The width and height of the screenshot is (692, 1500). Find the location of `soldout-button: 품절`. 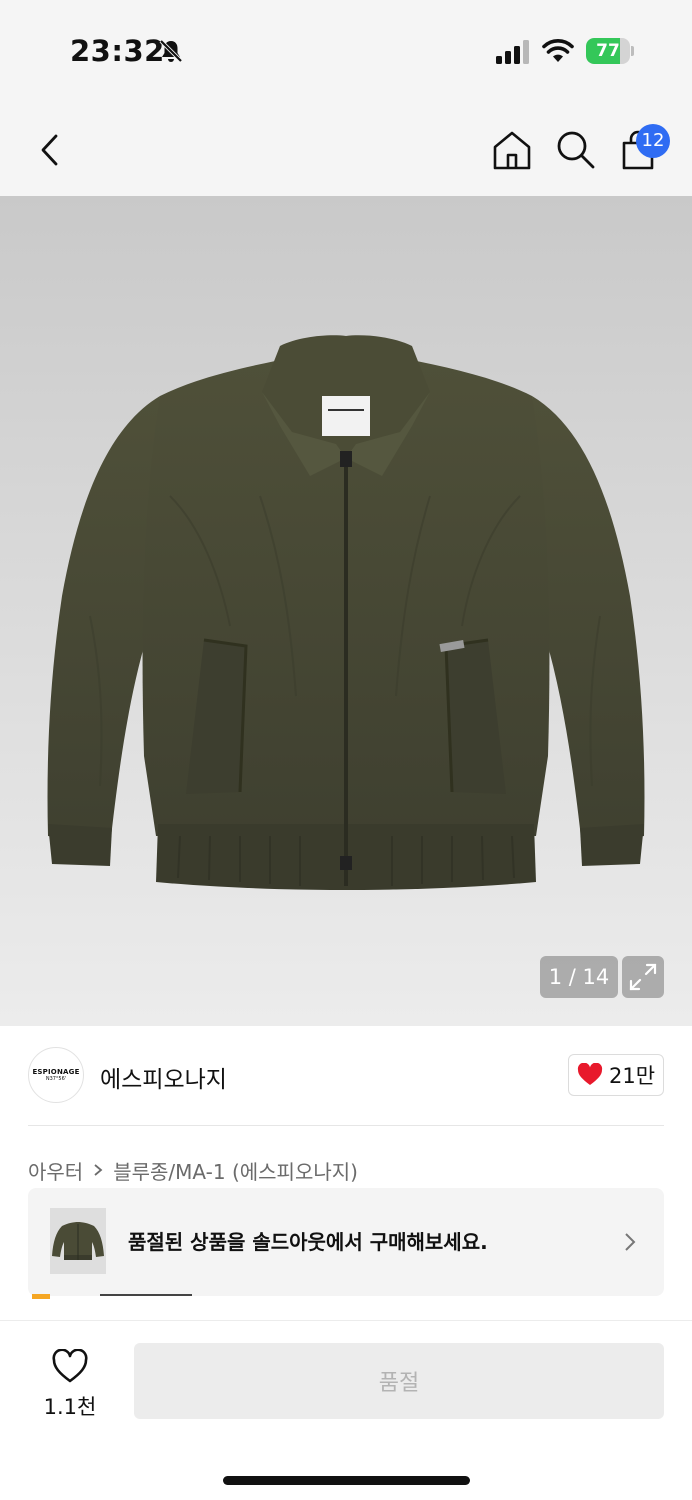

soldout-button: 품절 is located at coordinates (399, 1381).